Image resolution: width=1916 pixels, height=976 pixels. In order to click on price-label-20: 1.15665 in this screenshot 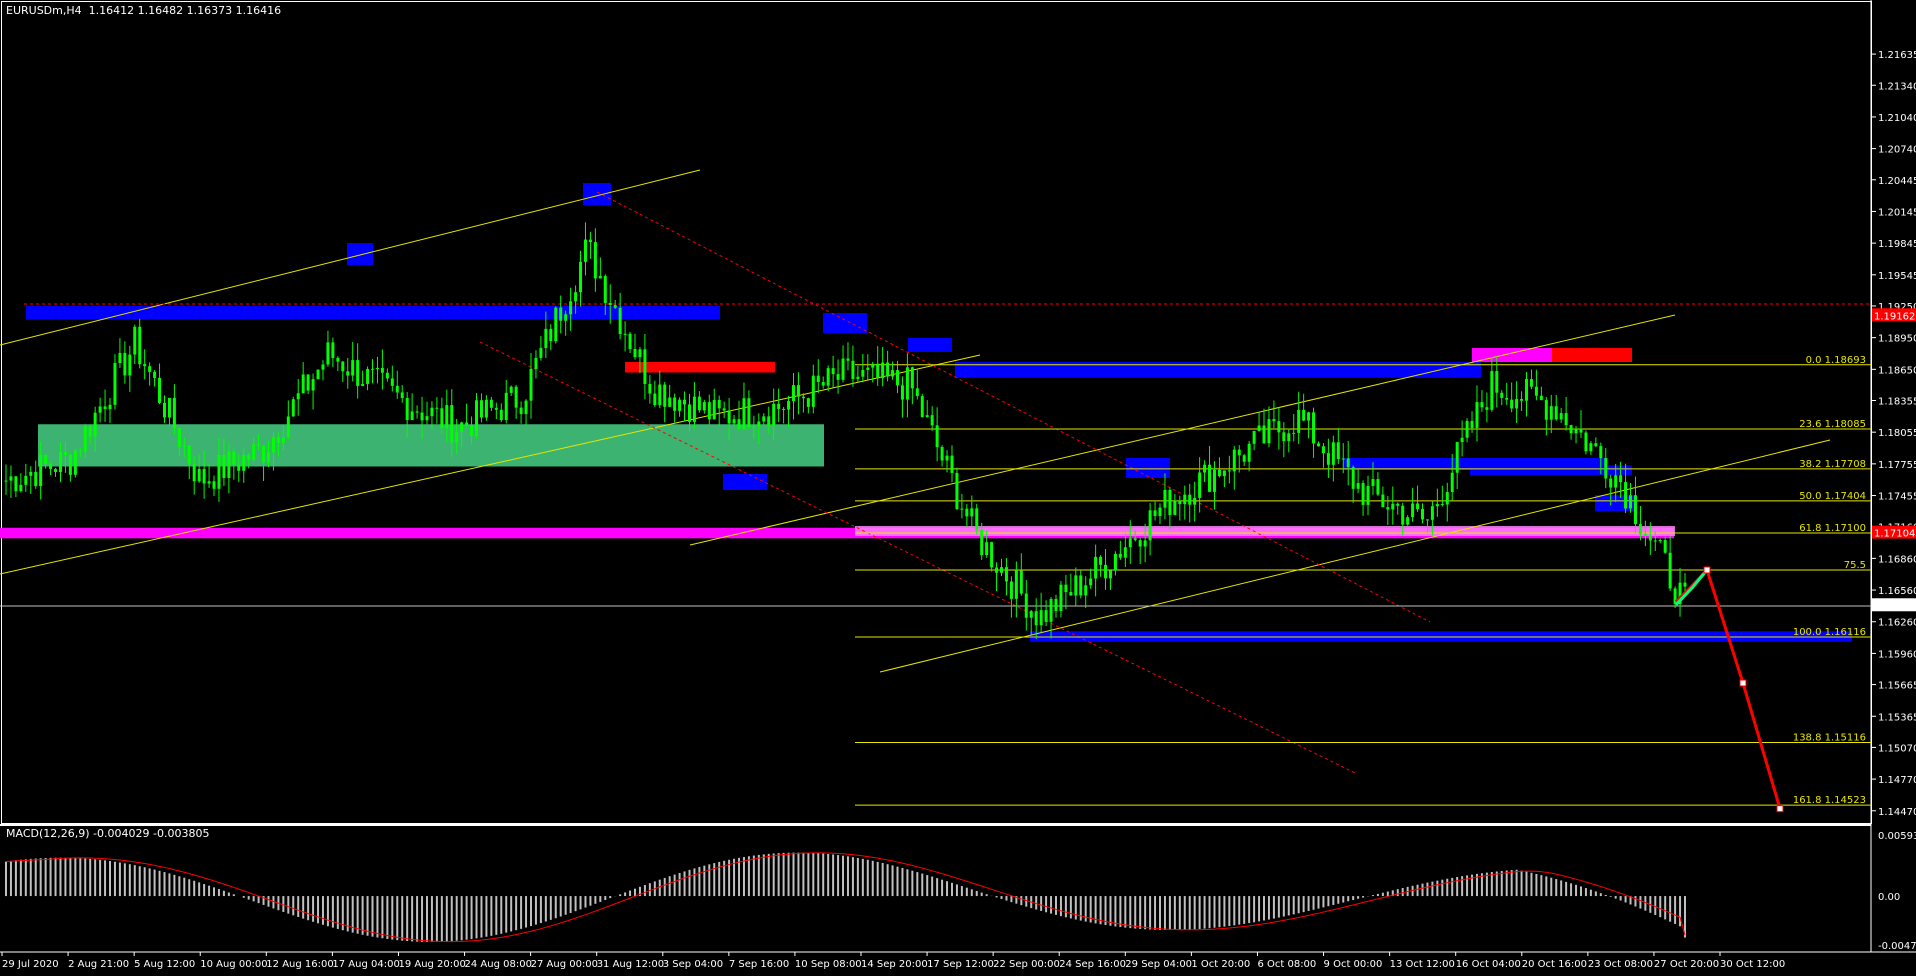, I will do `click(1897, 686)`.